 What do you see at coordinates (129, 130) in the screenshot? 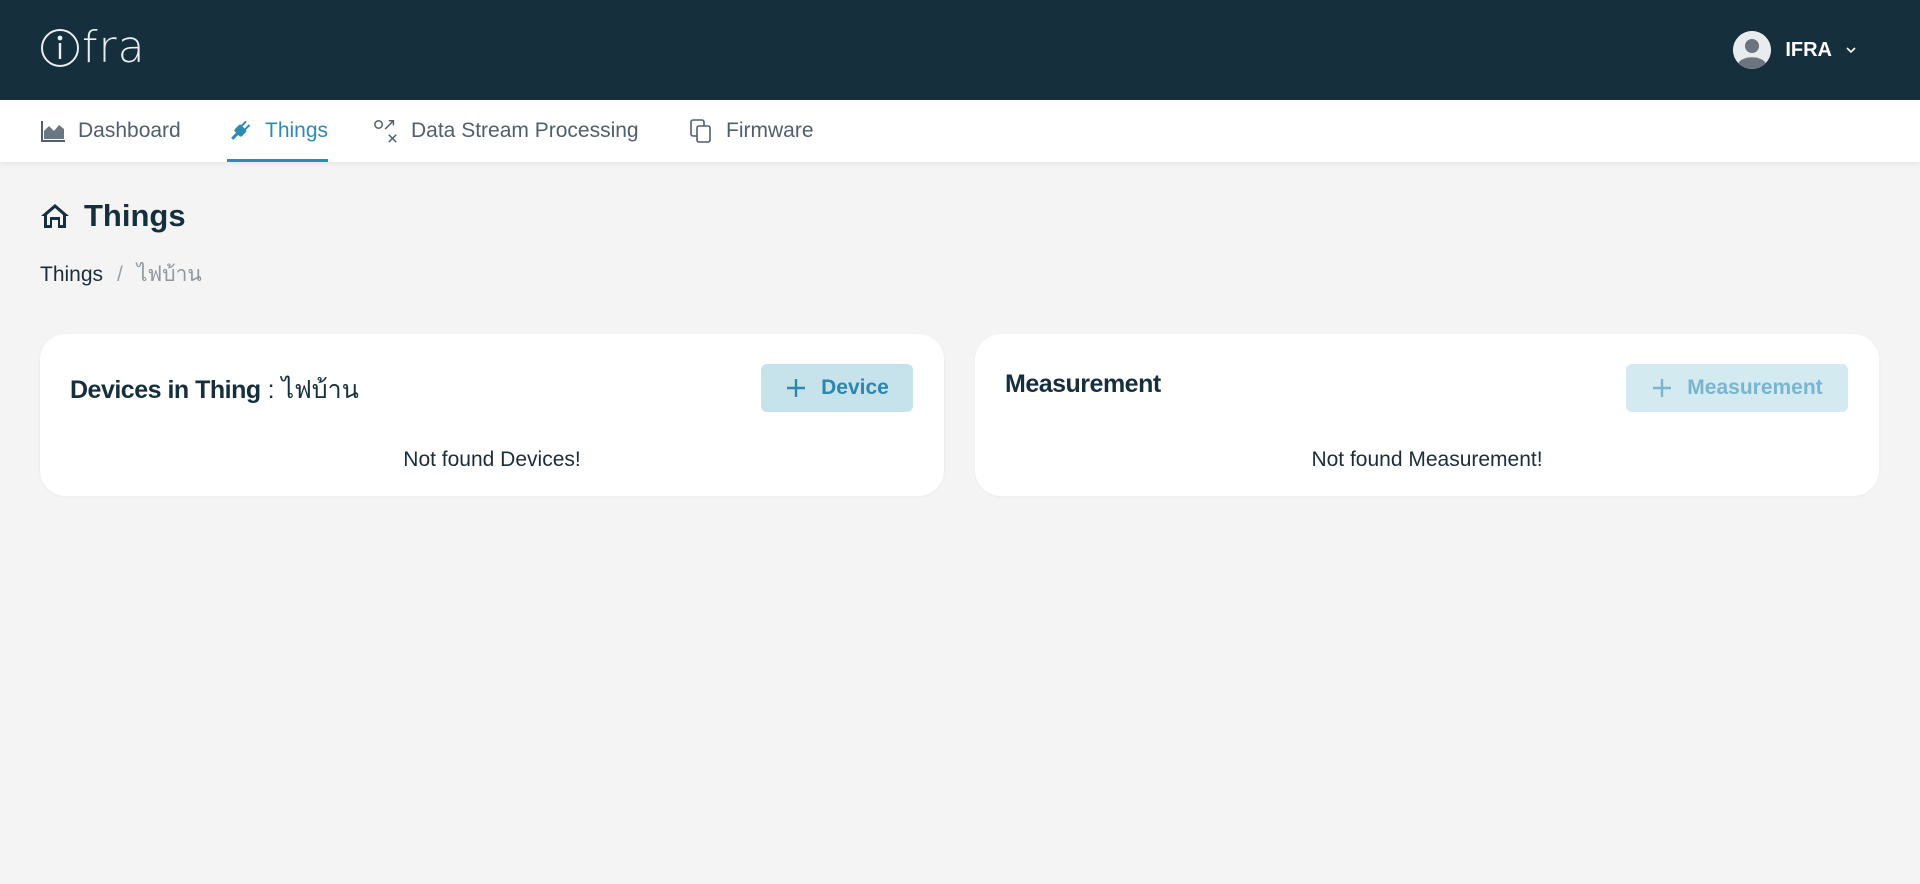
I see `nav-label-dashboard: Dashboard` at bounding box center [129, 130].